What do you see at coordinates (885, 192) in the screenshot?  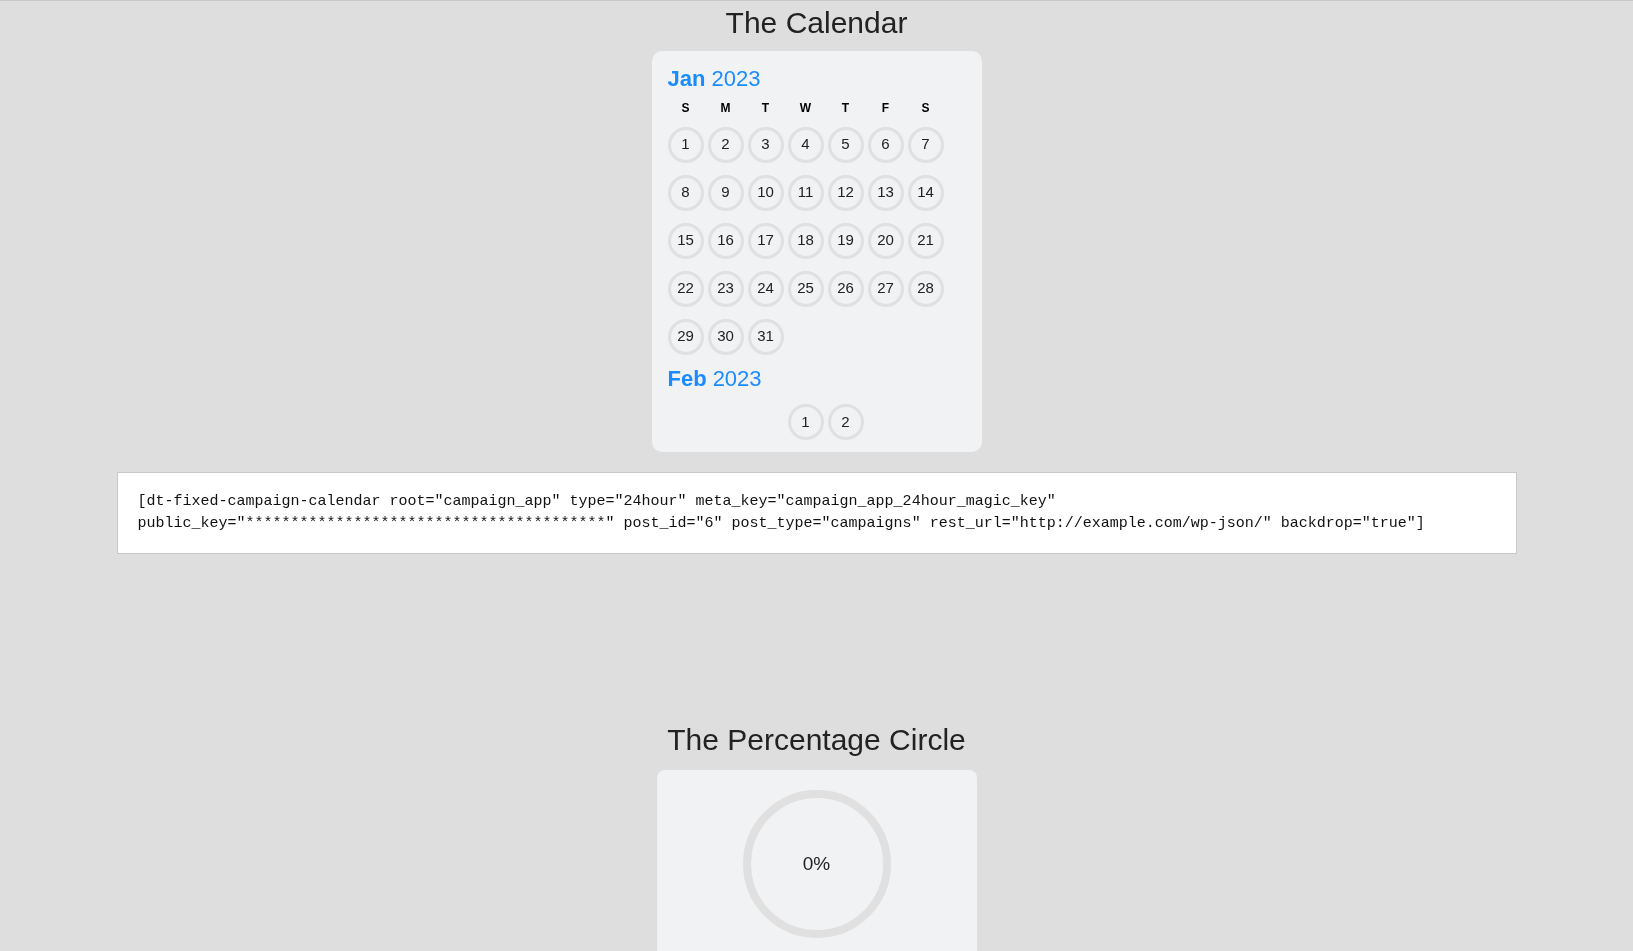 I see `calendar-day: 13` at bounding box center [885, 192].